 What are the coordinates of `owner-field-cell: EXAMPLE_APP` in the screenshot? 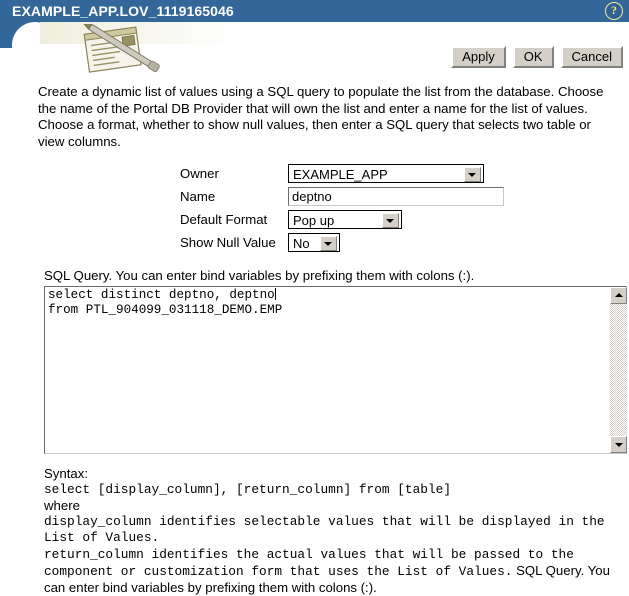 It's located at (396, 173).